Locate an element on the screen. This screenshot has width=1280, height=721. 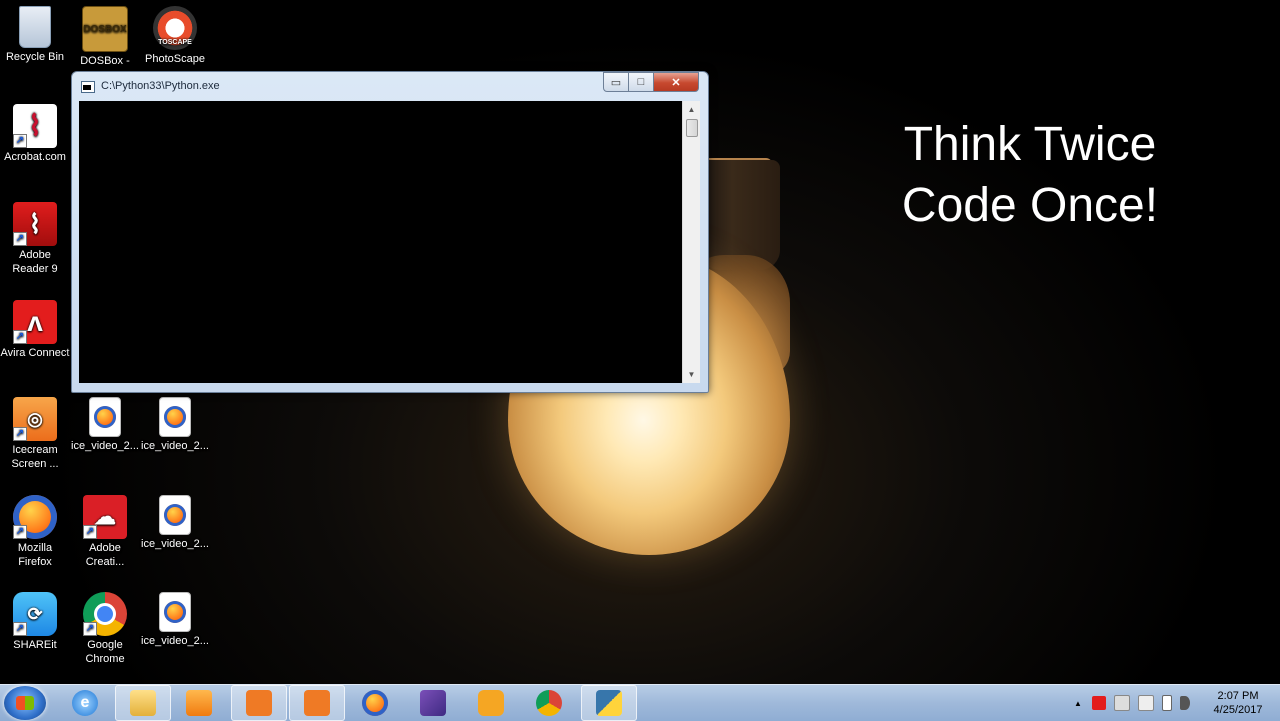
desktop-icon-label: Google Chrome is located at coordinates (105, 652).